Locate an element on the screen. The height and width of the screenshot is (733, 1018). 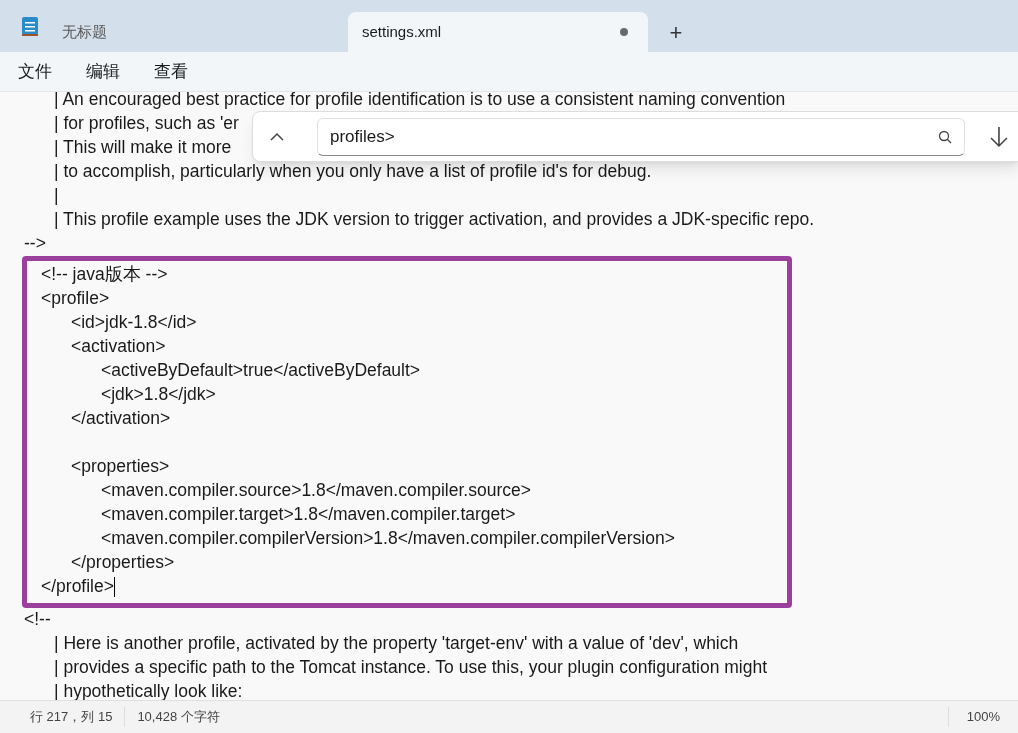
code-line: <id>jdk-1.8</id> is located at coordinates (133, 323).